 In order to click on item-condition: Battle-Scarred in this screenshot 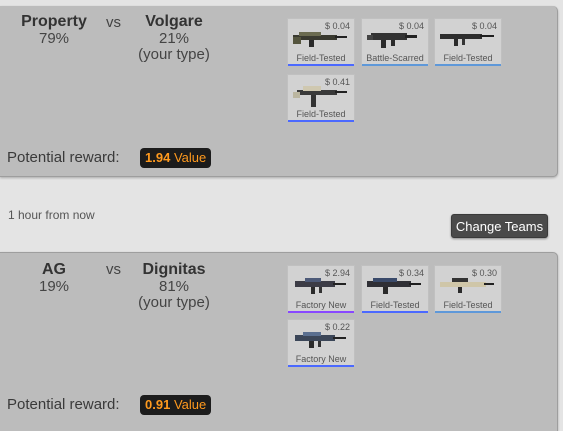, I will do `click(395, 58)`.